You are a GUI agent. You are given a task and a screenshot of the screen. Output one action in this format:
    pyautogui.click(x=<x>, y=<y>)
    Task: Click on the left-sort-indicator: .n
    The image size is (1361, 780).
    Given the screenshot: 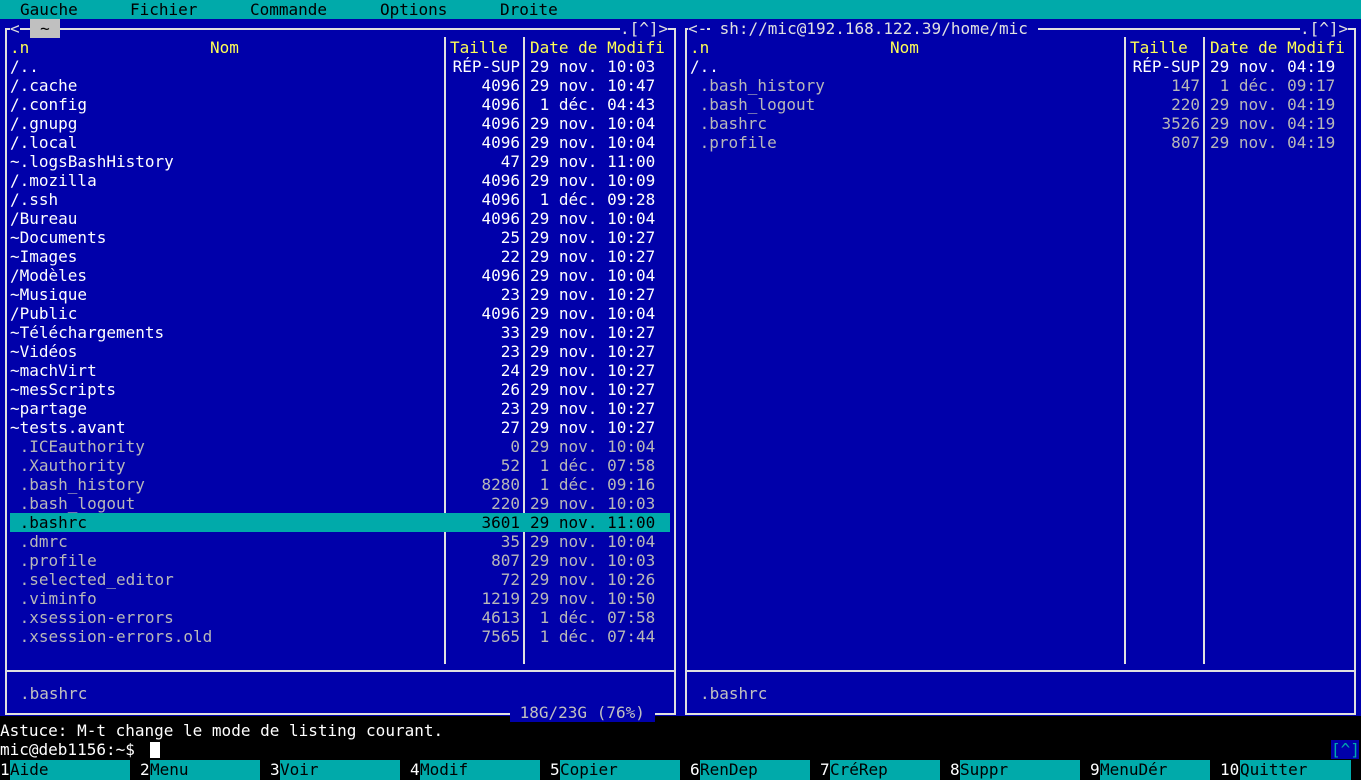 What is the action you would take?
    pyautogui.click(x=19, y=47)
    